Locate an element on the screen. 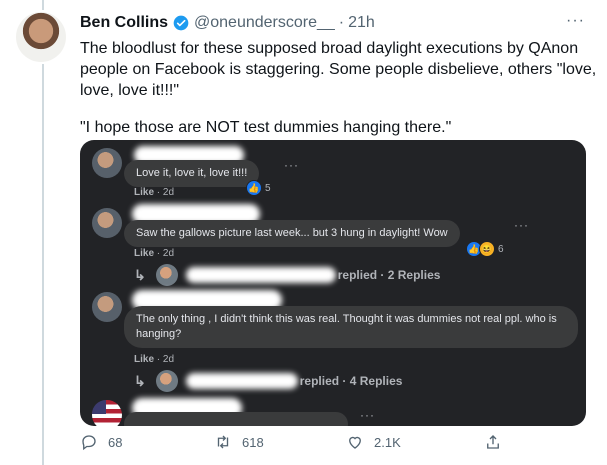 Image resolution: width=607 pixels, height=465 pixels. reply-button: 68 is located at coordinates (101, 442).